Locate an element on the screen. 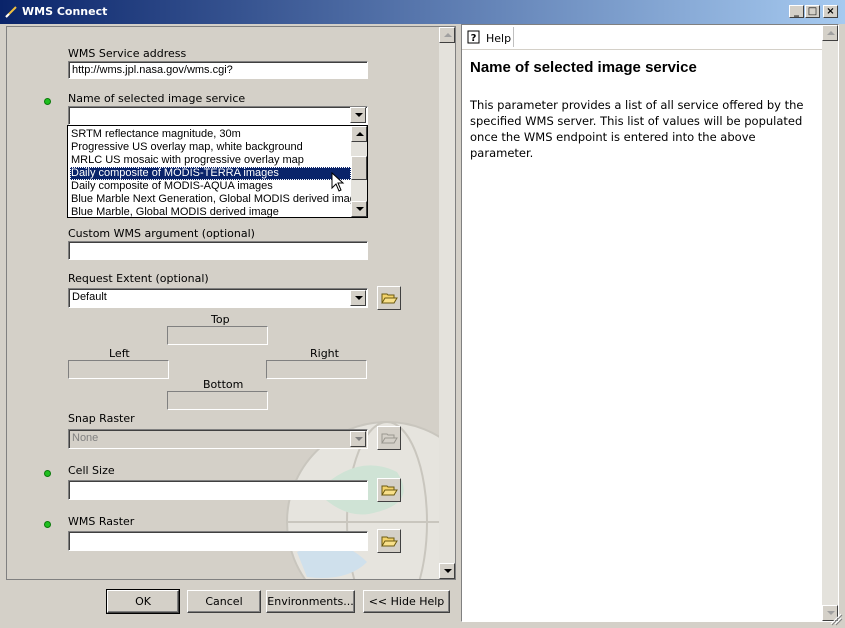 The image size is (845, 628). hide-help-button: << Hide Help is located at coordinates (406, 601).